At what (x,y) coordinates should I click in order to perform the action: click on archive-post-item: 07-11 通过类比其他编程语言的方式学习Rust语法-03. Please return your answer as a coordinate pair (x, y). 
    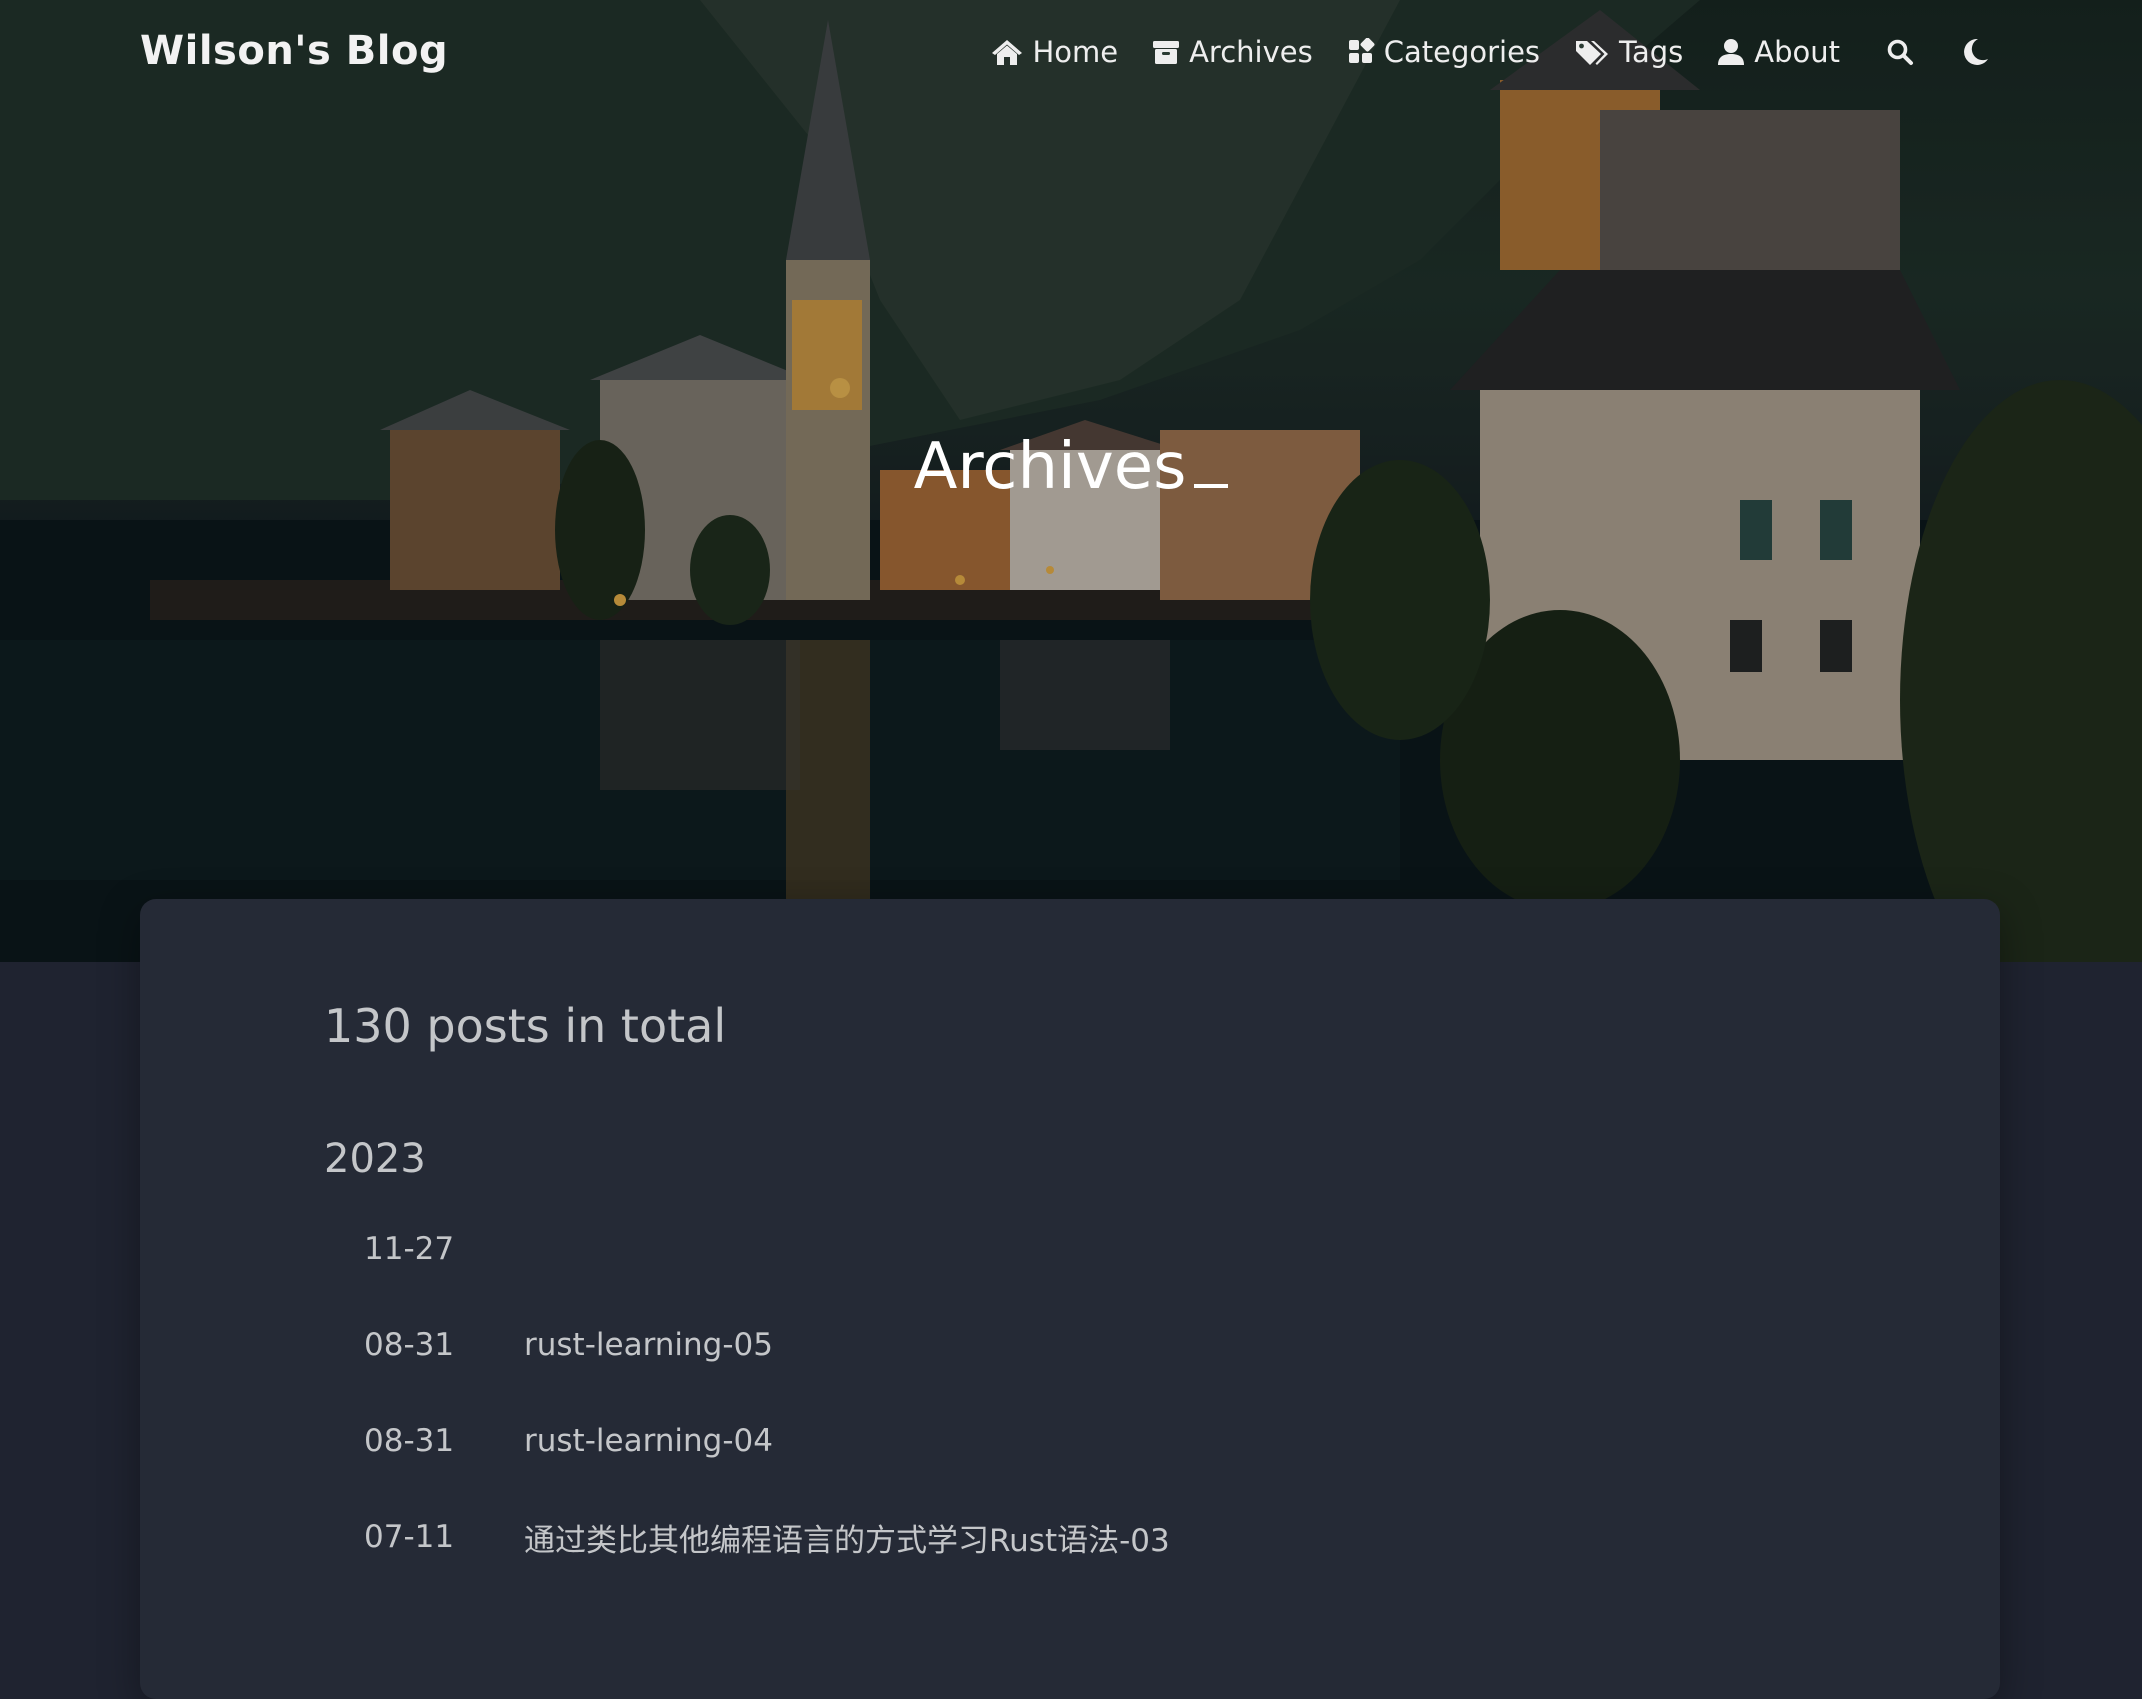
    Looking at the image, I should click on (767, 1537).